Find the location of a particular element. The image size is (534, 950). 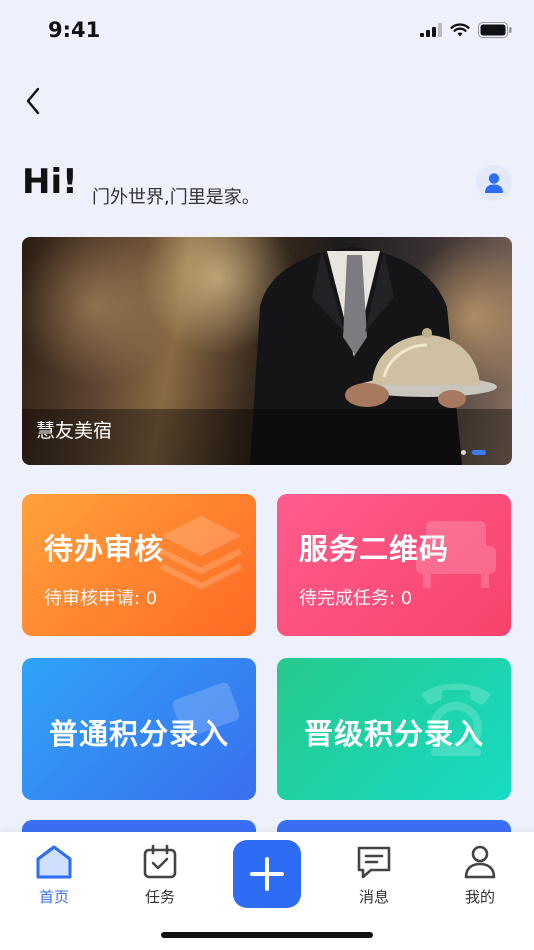

tab-profile-label: 我的 is located at coordinates (479, 897).